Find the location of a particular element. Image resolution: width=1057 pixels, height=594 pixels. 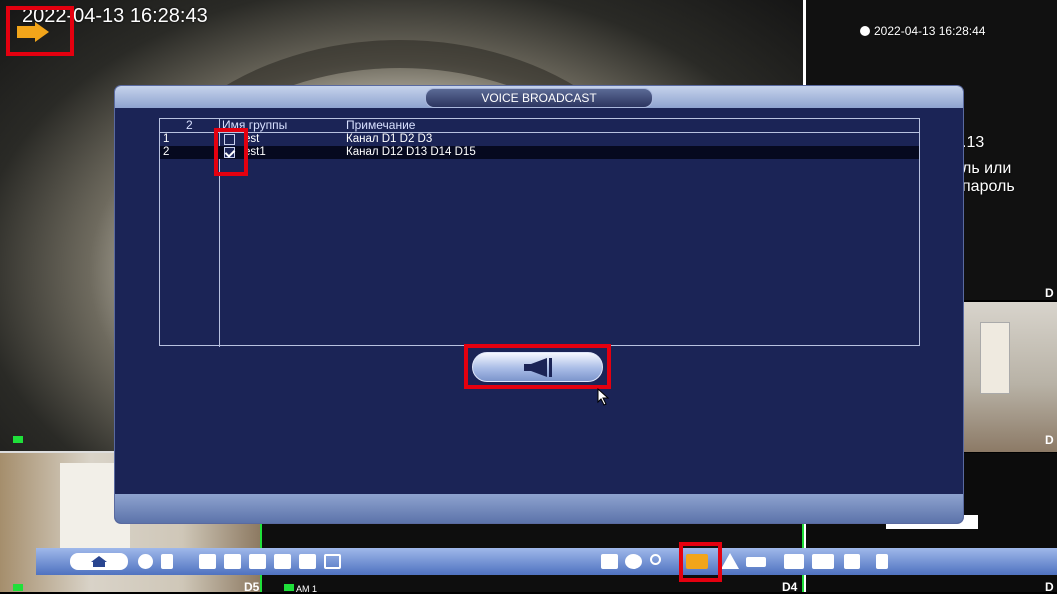

row-index: 2 is located at coordinates (166, 152).